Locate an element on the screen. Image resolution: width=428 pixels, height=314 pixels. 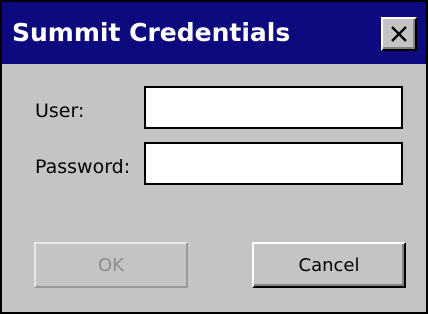
dialog-title: Summit Credentials is located at coordinates (151, 32).